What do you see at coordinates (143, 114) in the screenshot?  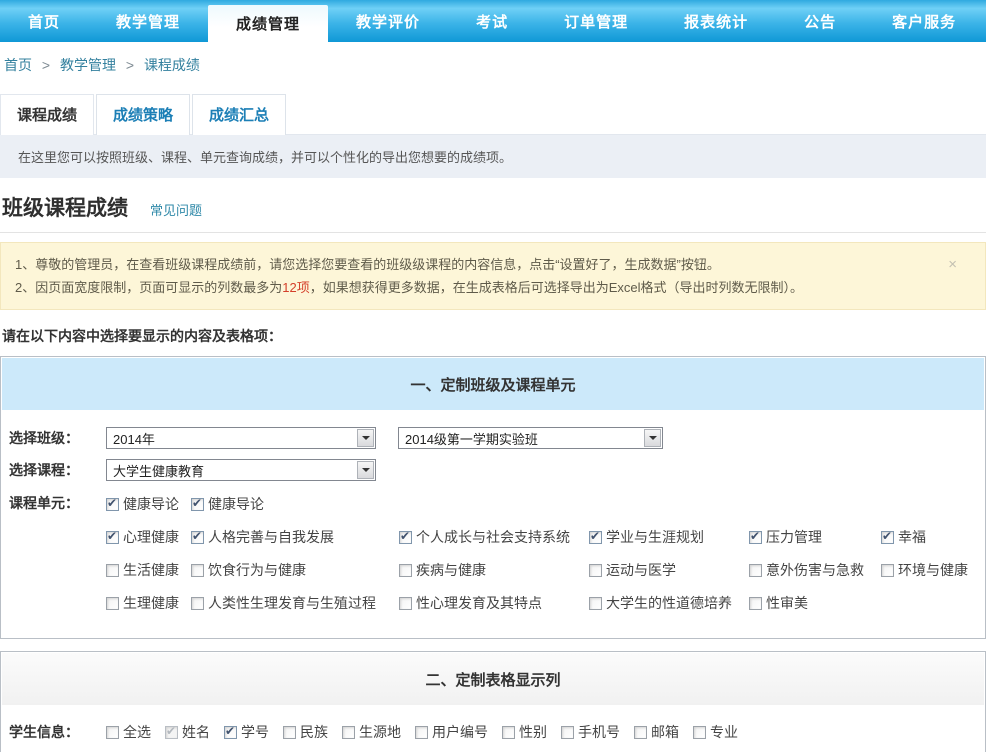 I see `sub-tab: 成绩策略` at bounding box center [143, 114].